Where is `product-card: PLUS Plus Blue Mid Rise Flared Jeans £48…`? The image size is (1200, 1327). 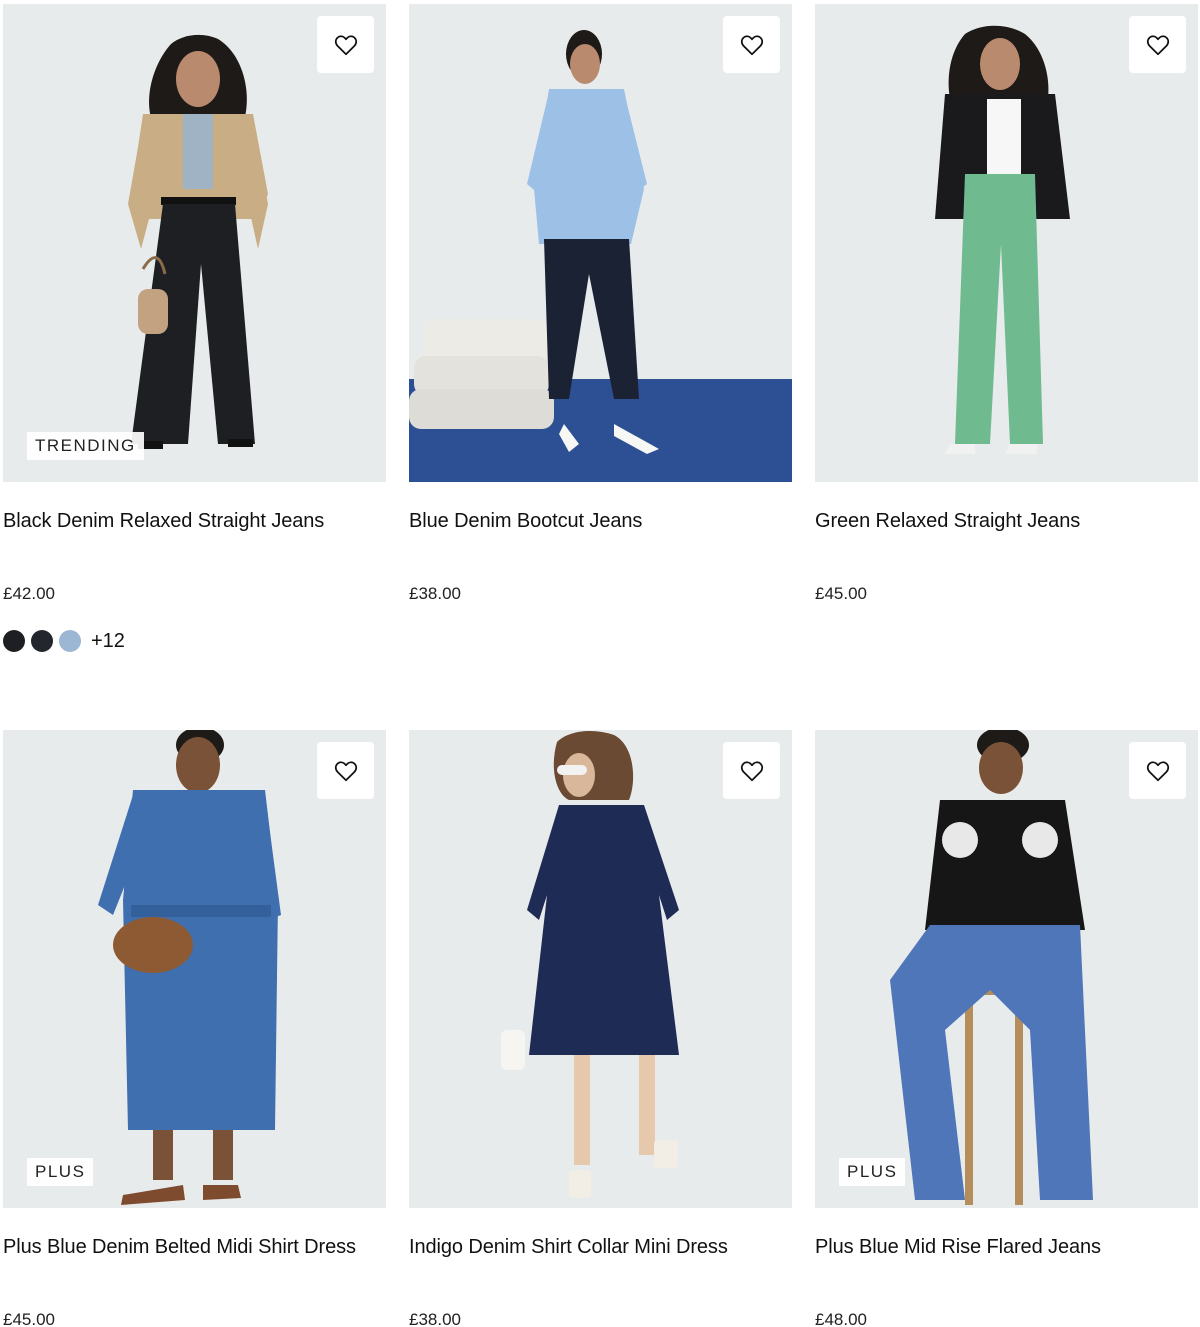
product-card: PLUS Plus Blue Mid Rise Flared Jeans £48… is located at coordinates (1006, 1028).